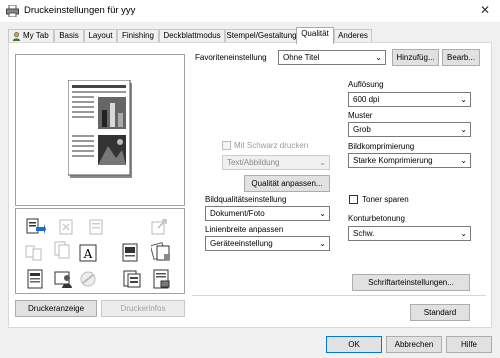 This screenshot has height=358, width=500. What do you see at coordinates (56, 308) in the screenshot?
I see `printer-view-button: Druckeranzeige` at bounding box center [56, 308].